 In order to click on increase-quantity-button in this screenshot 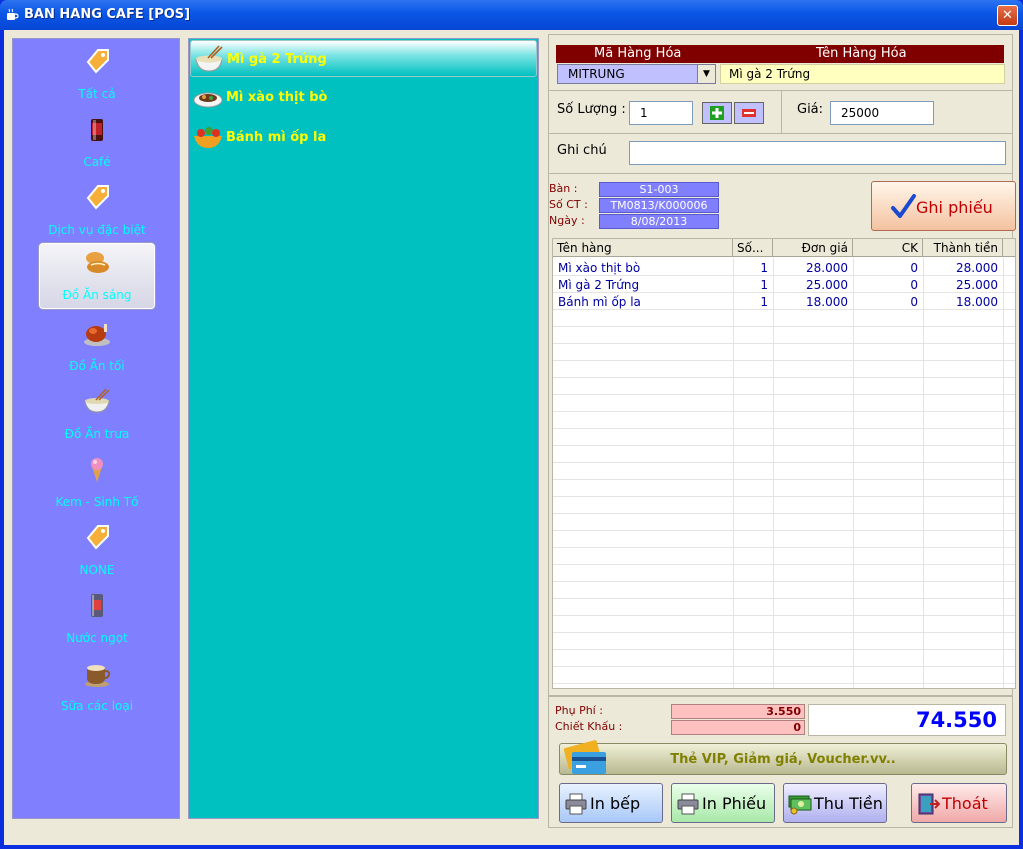, I will do `click(717, 113)`.